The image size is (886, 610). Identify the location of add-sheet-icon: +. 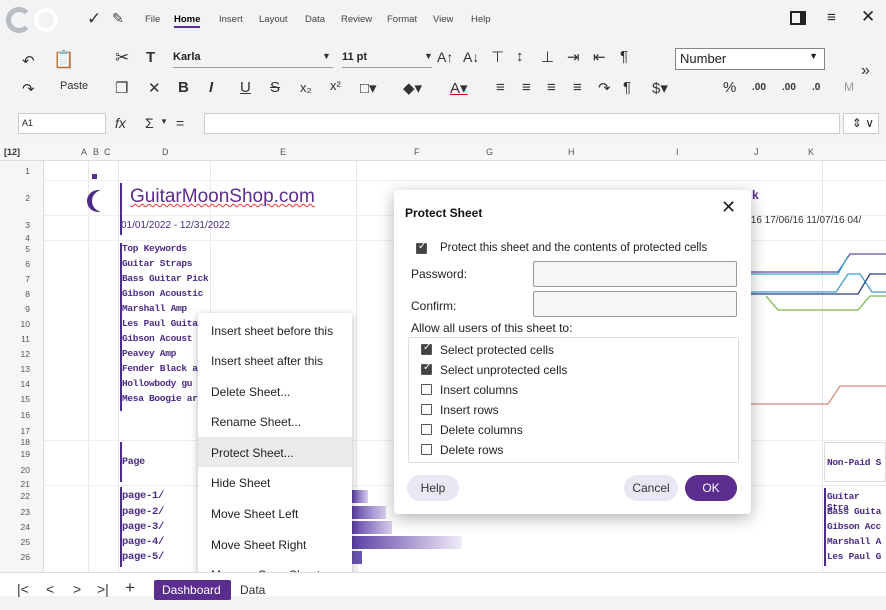
(130, 588).